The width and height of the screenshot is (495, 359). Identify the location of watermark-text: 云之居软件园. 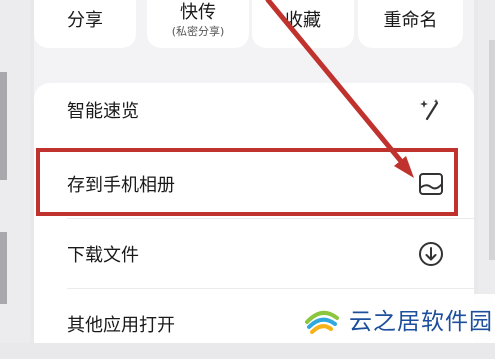
(421, 321).